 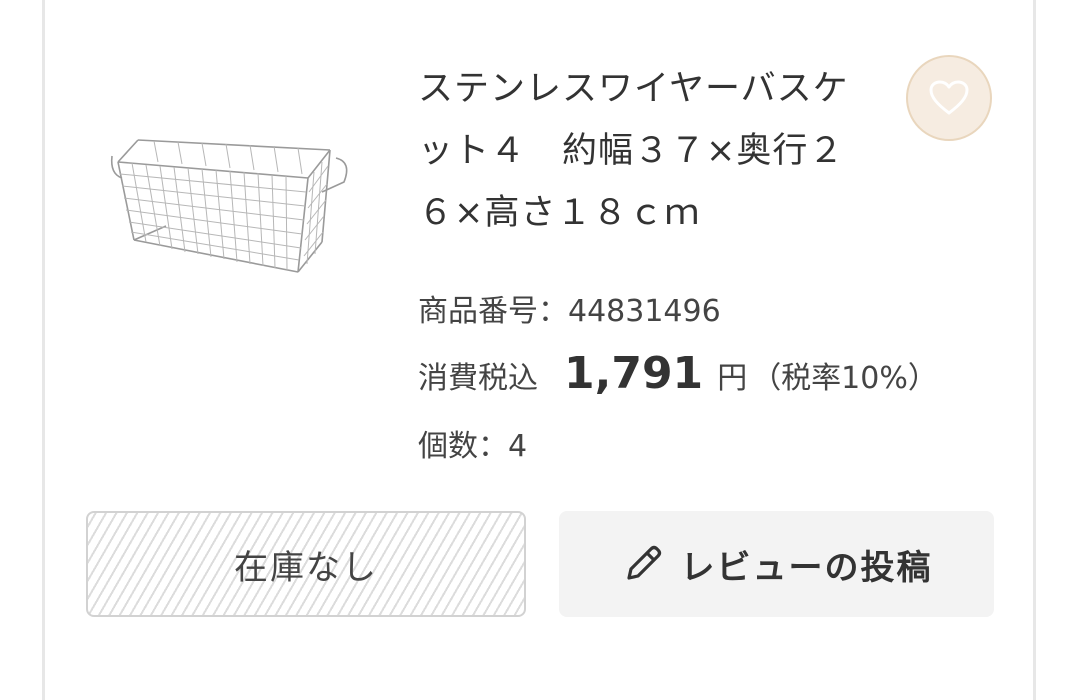 I want to click on price-unit: 円, so click(x=732, y=378).